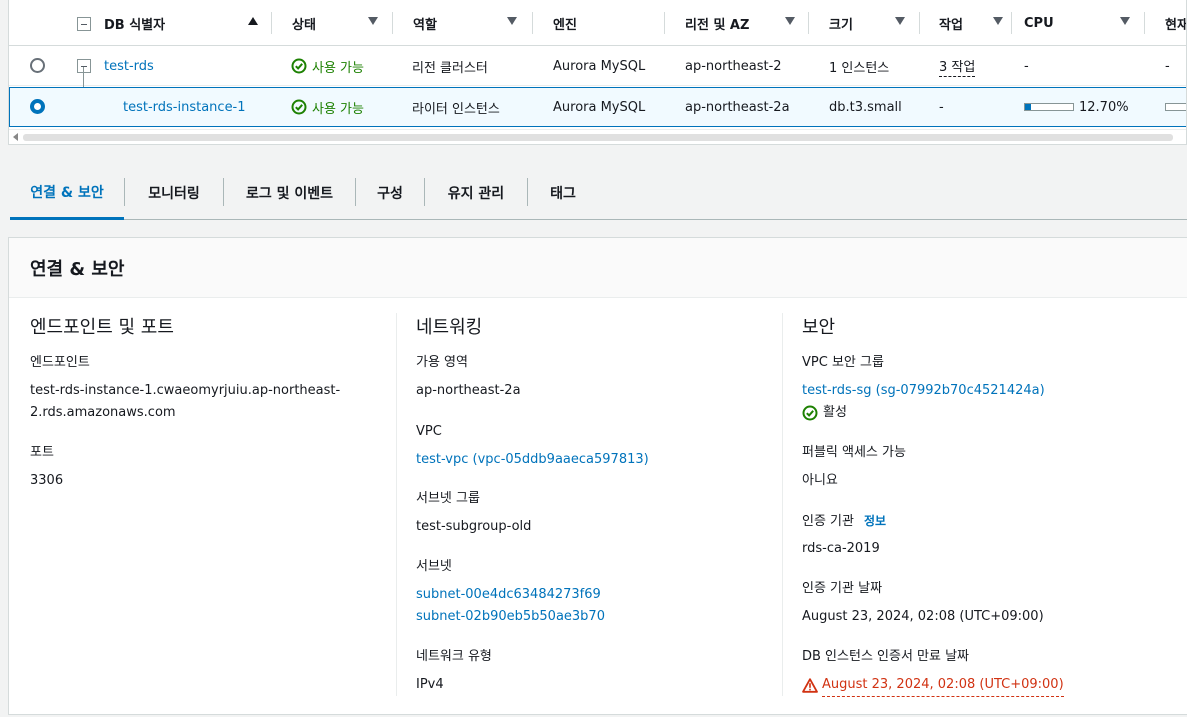 Image resolution: width=1187 pixels, height=717 pixels. What do you see at coordinates (510, 617) in the screenshot?
I see `subnet-link: subnet-02b90eb5b50ae3b70` at bounding box center [510, 617].